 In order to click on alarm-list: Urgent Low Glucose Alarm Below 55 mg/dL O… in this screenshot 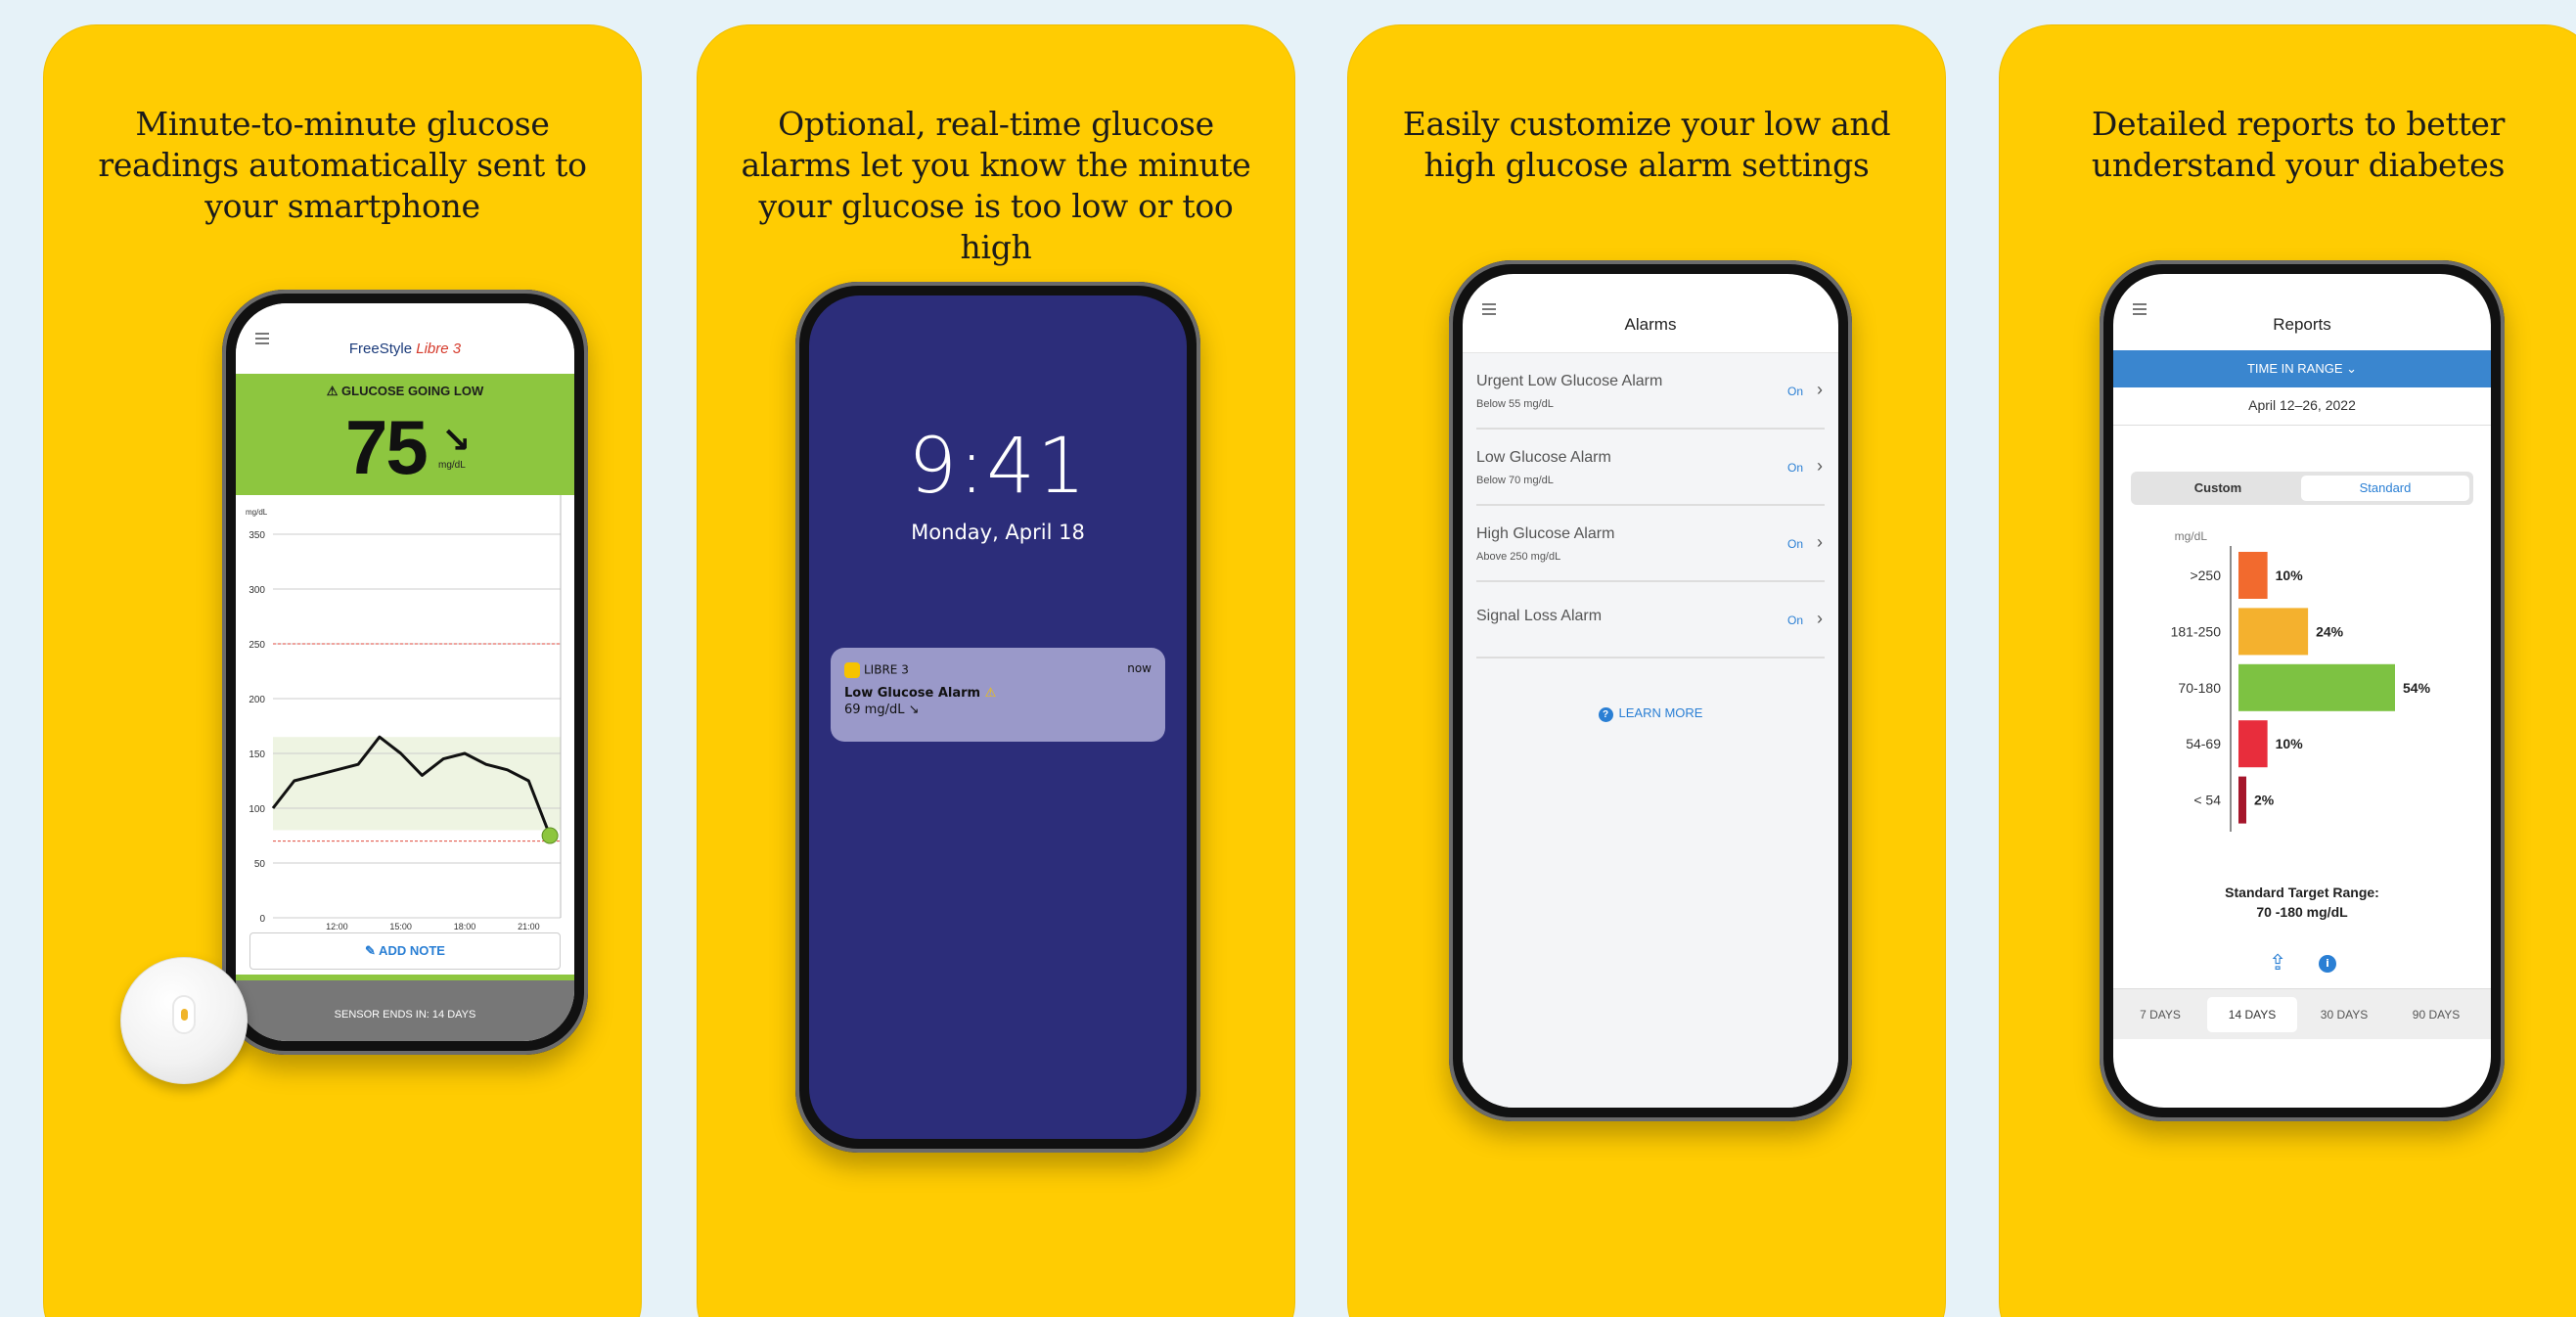, I will do `click(1650, 730)`.